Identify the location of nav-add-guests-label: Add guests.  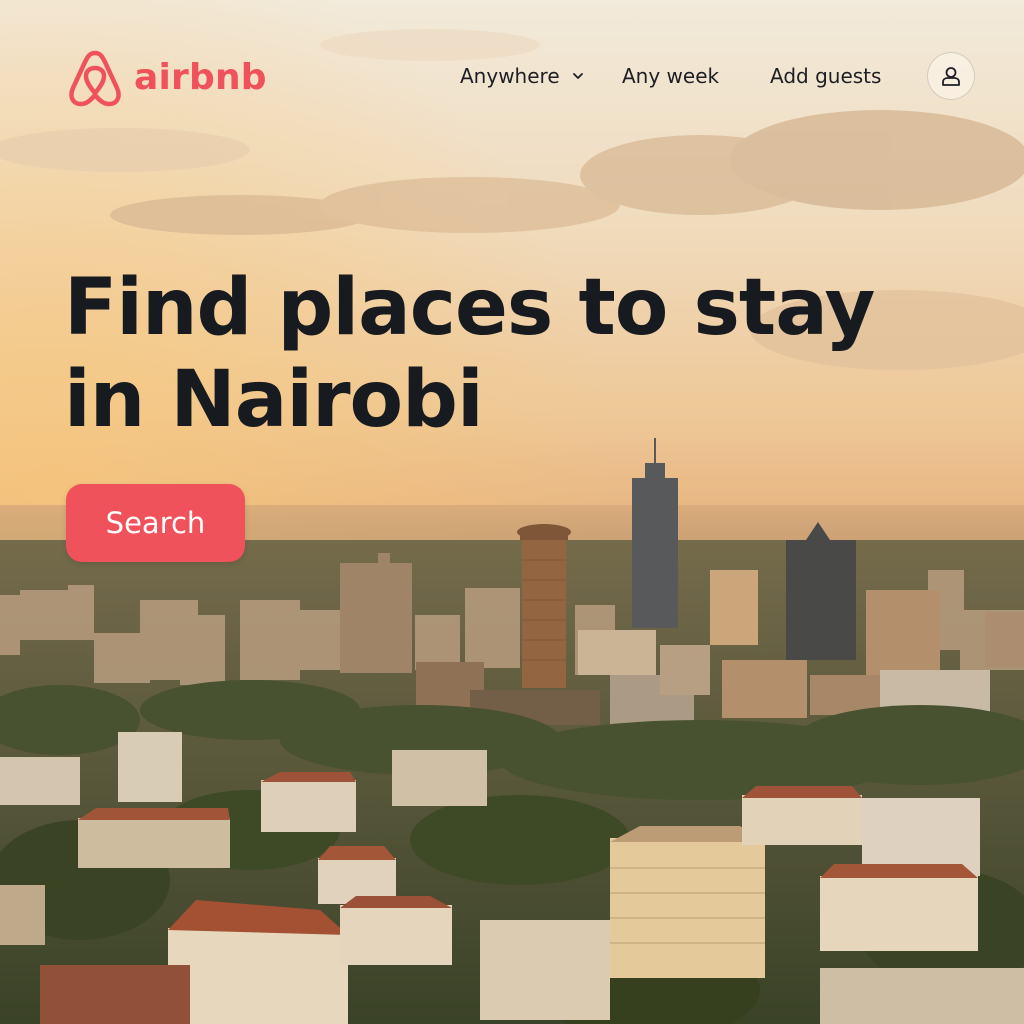
(826, 76).